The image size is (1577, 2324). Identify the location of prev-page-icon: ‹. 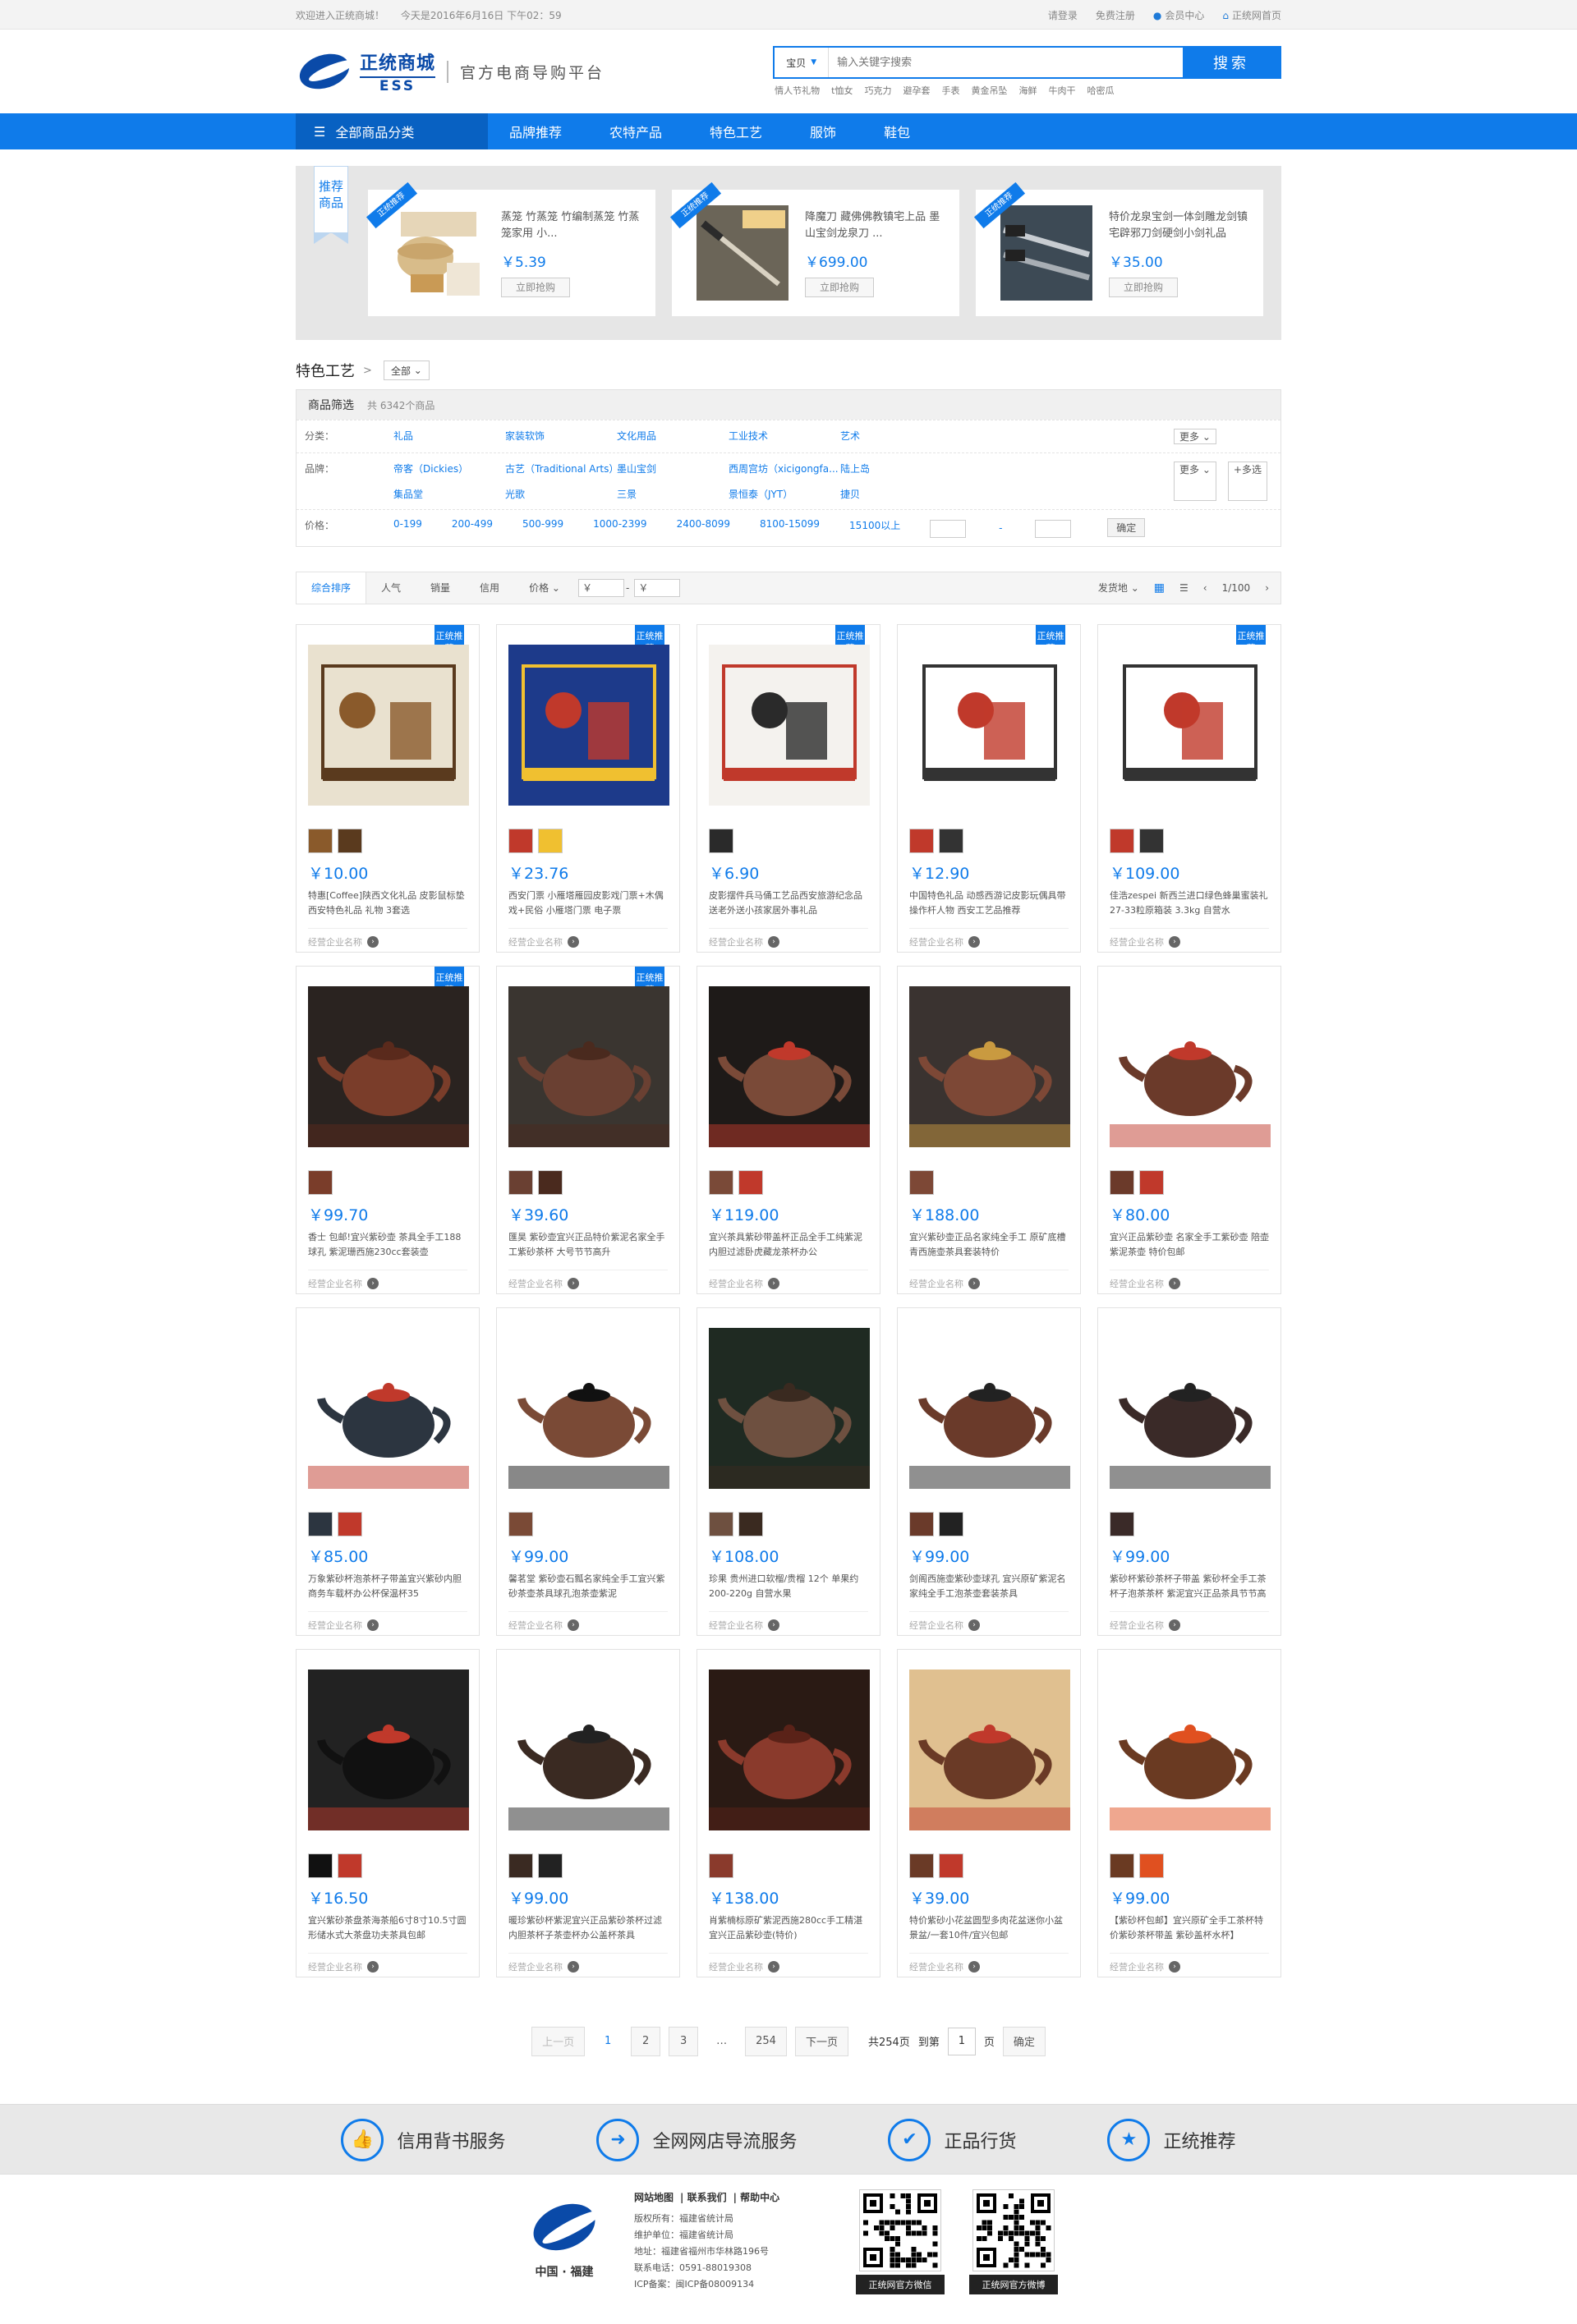
(1205, 588).